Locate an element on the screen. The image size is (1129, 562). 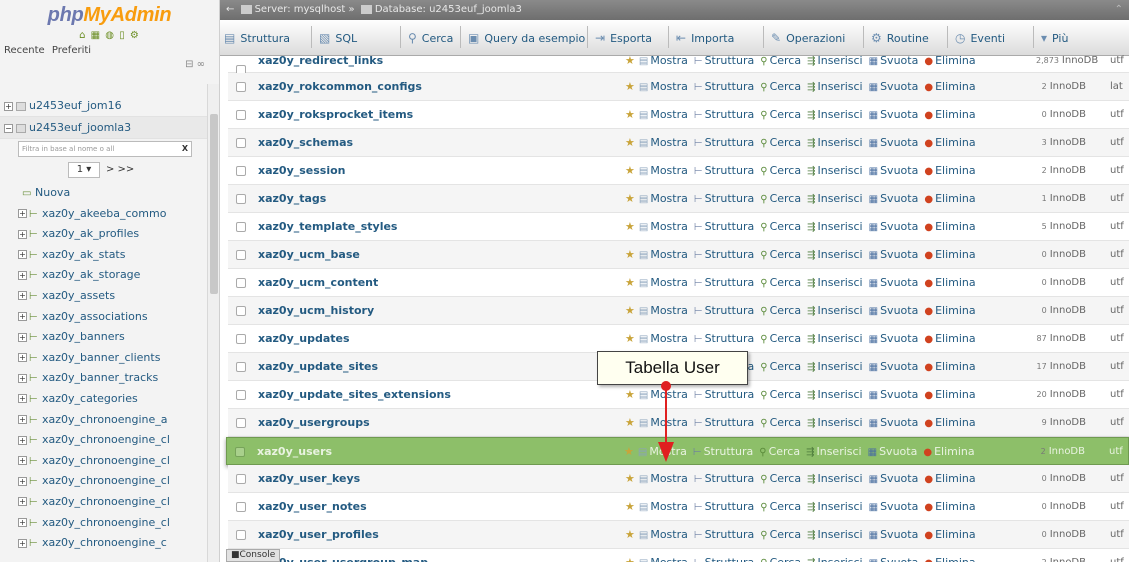
collapse-icon: − is located at coordinates (8, 128).